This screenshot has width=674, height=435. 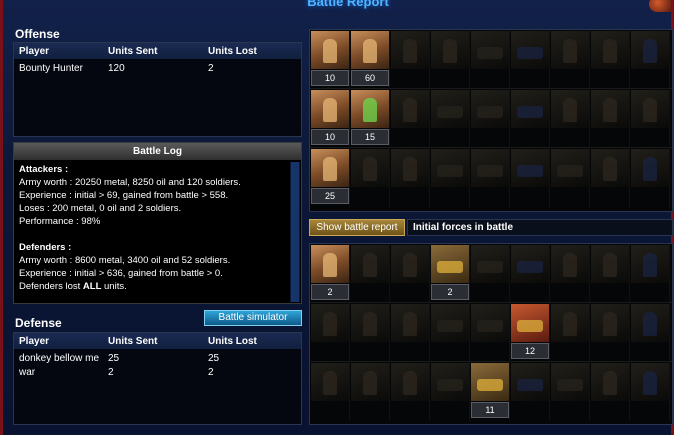 What do you see at coordinates (44, 169) in the screenshot?
I see `attackers-label: Attackers :` at bounding box center [44, 169].